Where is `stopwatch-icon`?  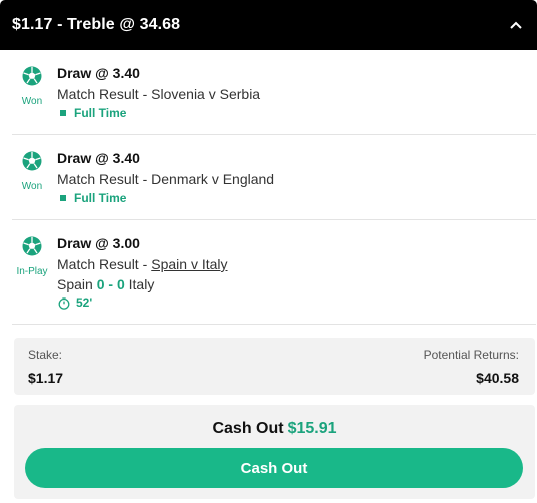 stopwatch-icon is located at coordinates (64, 303).